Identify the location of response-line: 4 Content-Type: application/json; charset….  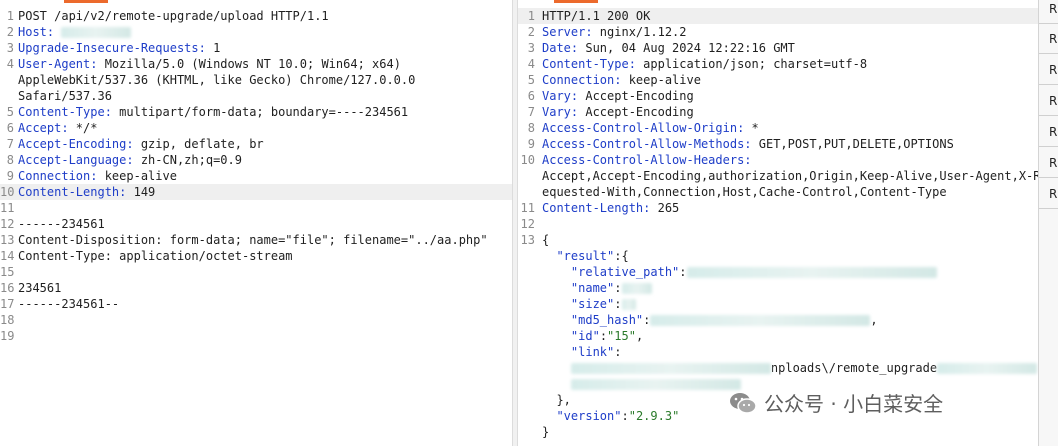
(778, 64).